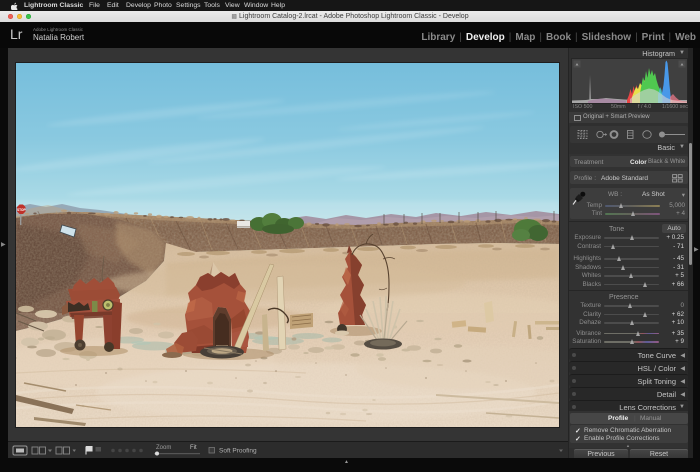 Image resolution: width=700 pixels, height=472 pixels. Describe the element at coordinates (163, 448) in the screenshot. I see `svg-text: Zoom` at that location.